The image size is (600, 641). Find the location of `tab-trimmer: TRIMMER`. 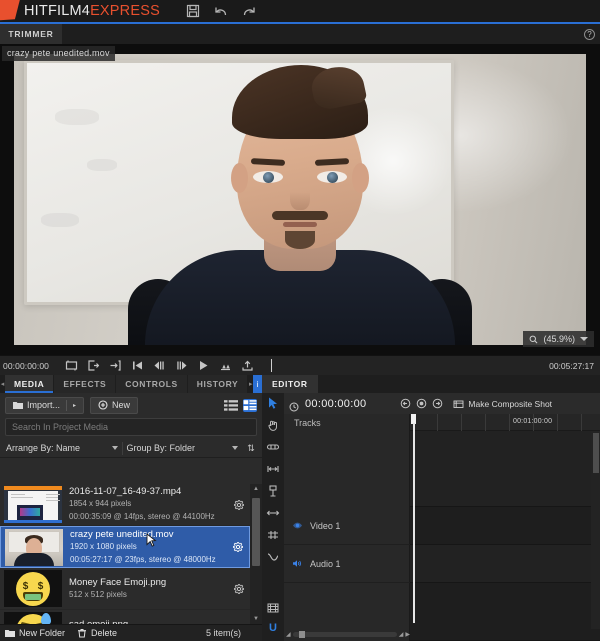

tab-trimmer: TRIMMER is located at coordinates (31, 34).